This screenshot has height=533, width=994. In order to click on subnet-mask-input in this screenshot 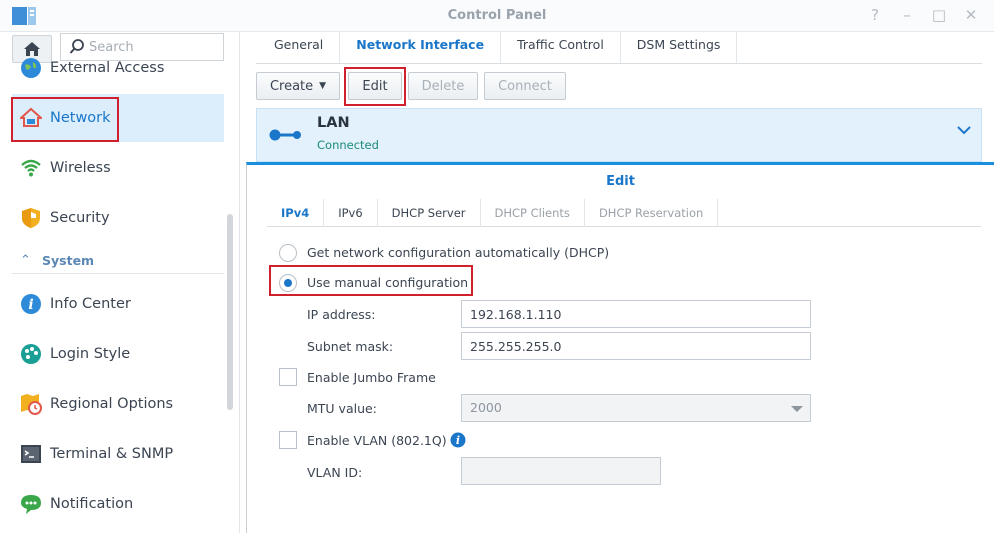, I will do `click(636, 346)`.